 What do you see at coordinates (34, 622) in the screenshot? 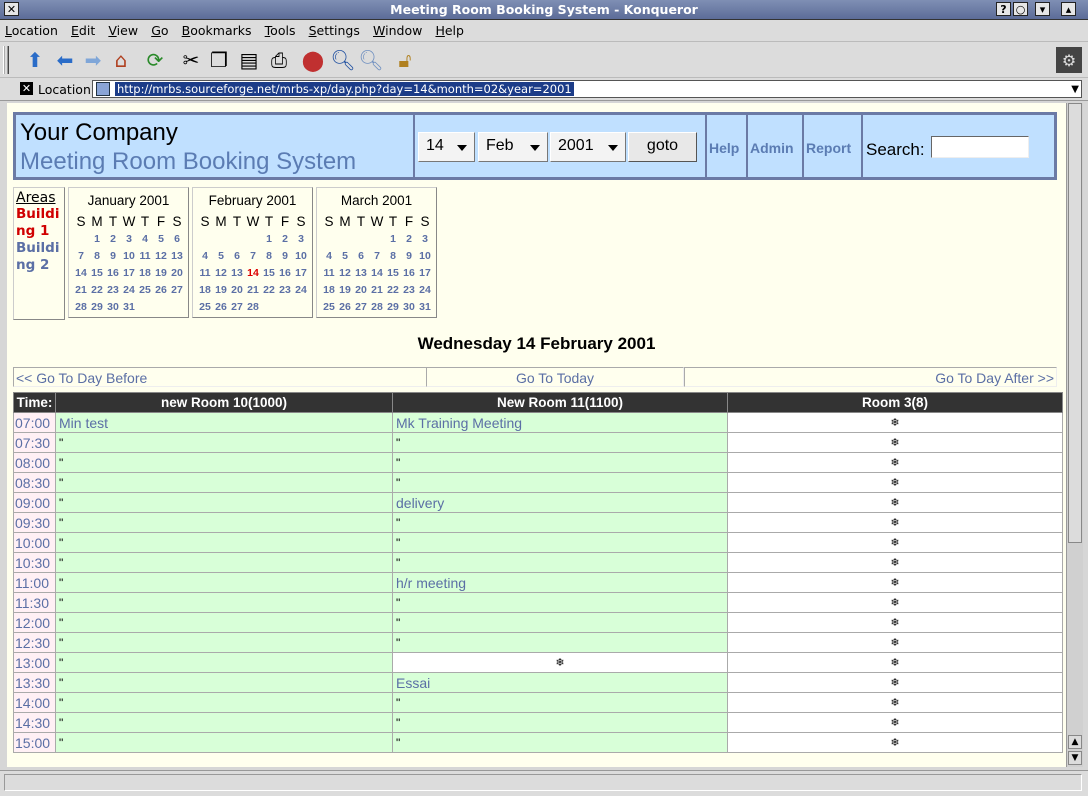
I see `time-slot: 12:00` at bounding box center [34, 622].